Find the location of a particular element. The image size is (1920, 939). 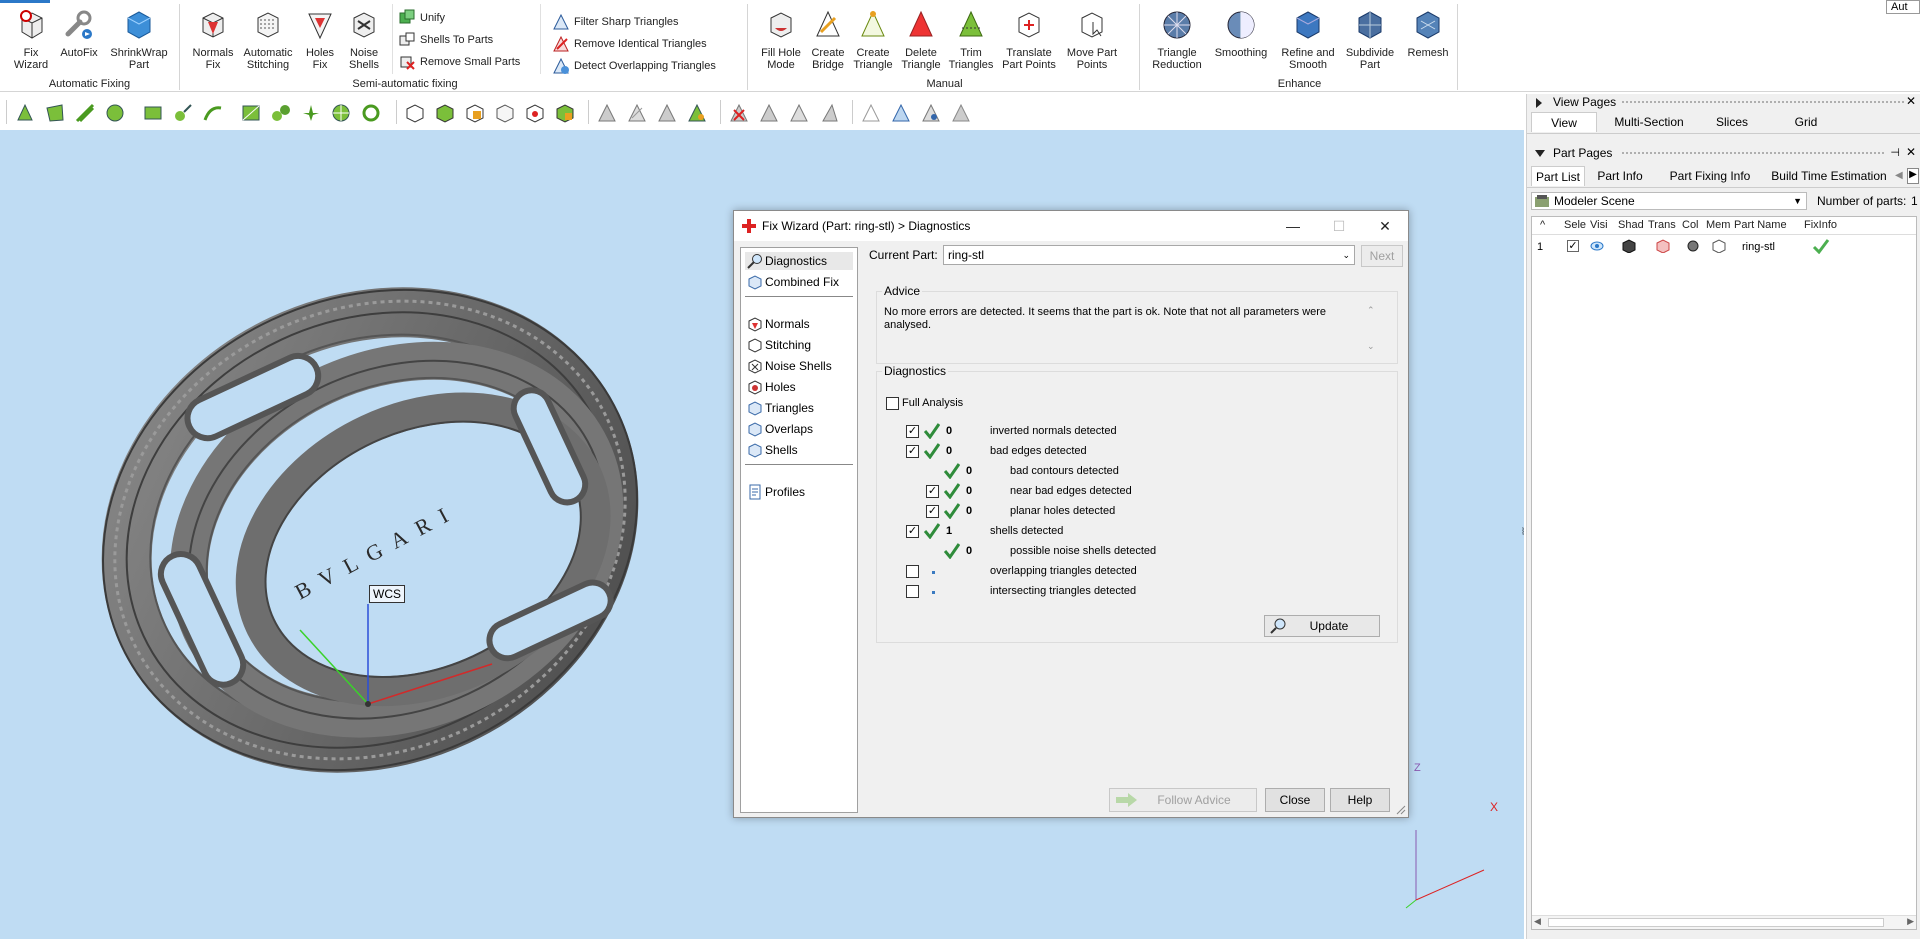

tab-grid: Grid is located at coordinates (1806, 122).